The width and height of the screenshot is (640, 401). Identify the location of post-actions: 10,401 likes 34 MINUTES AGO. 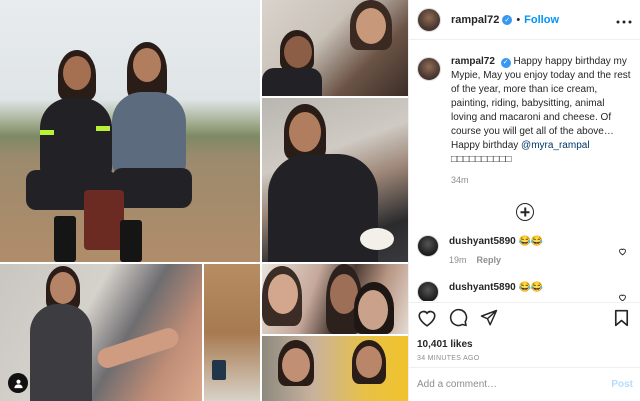
(524, 332).